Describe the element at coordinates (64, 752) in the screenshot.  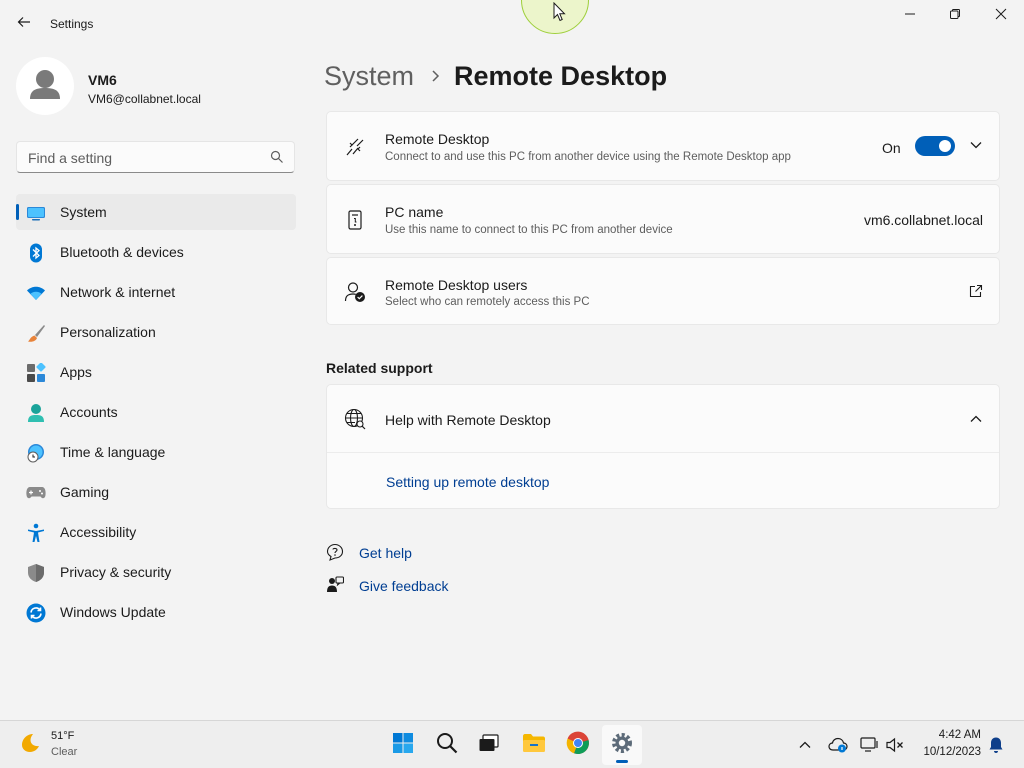
I see `weather-condition: Clear` at that location.